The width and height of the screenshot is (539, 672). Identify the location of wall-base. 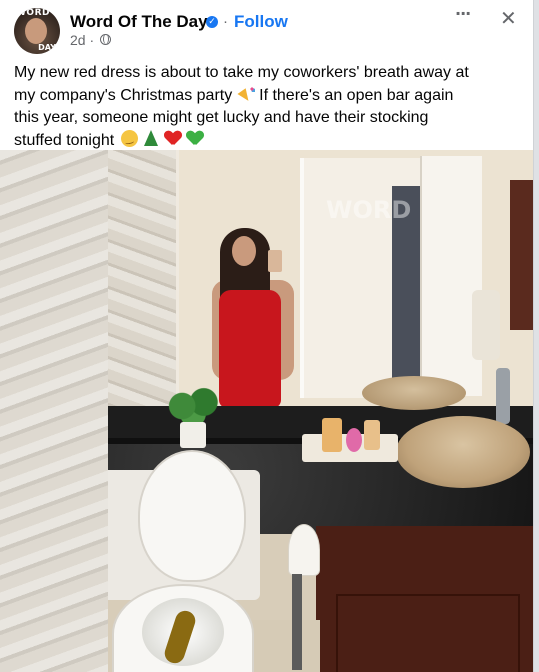
(285, 646).